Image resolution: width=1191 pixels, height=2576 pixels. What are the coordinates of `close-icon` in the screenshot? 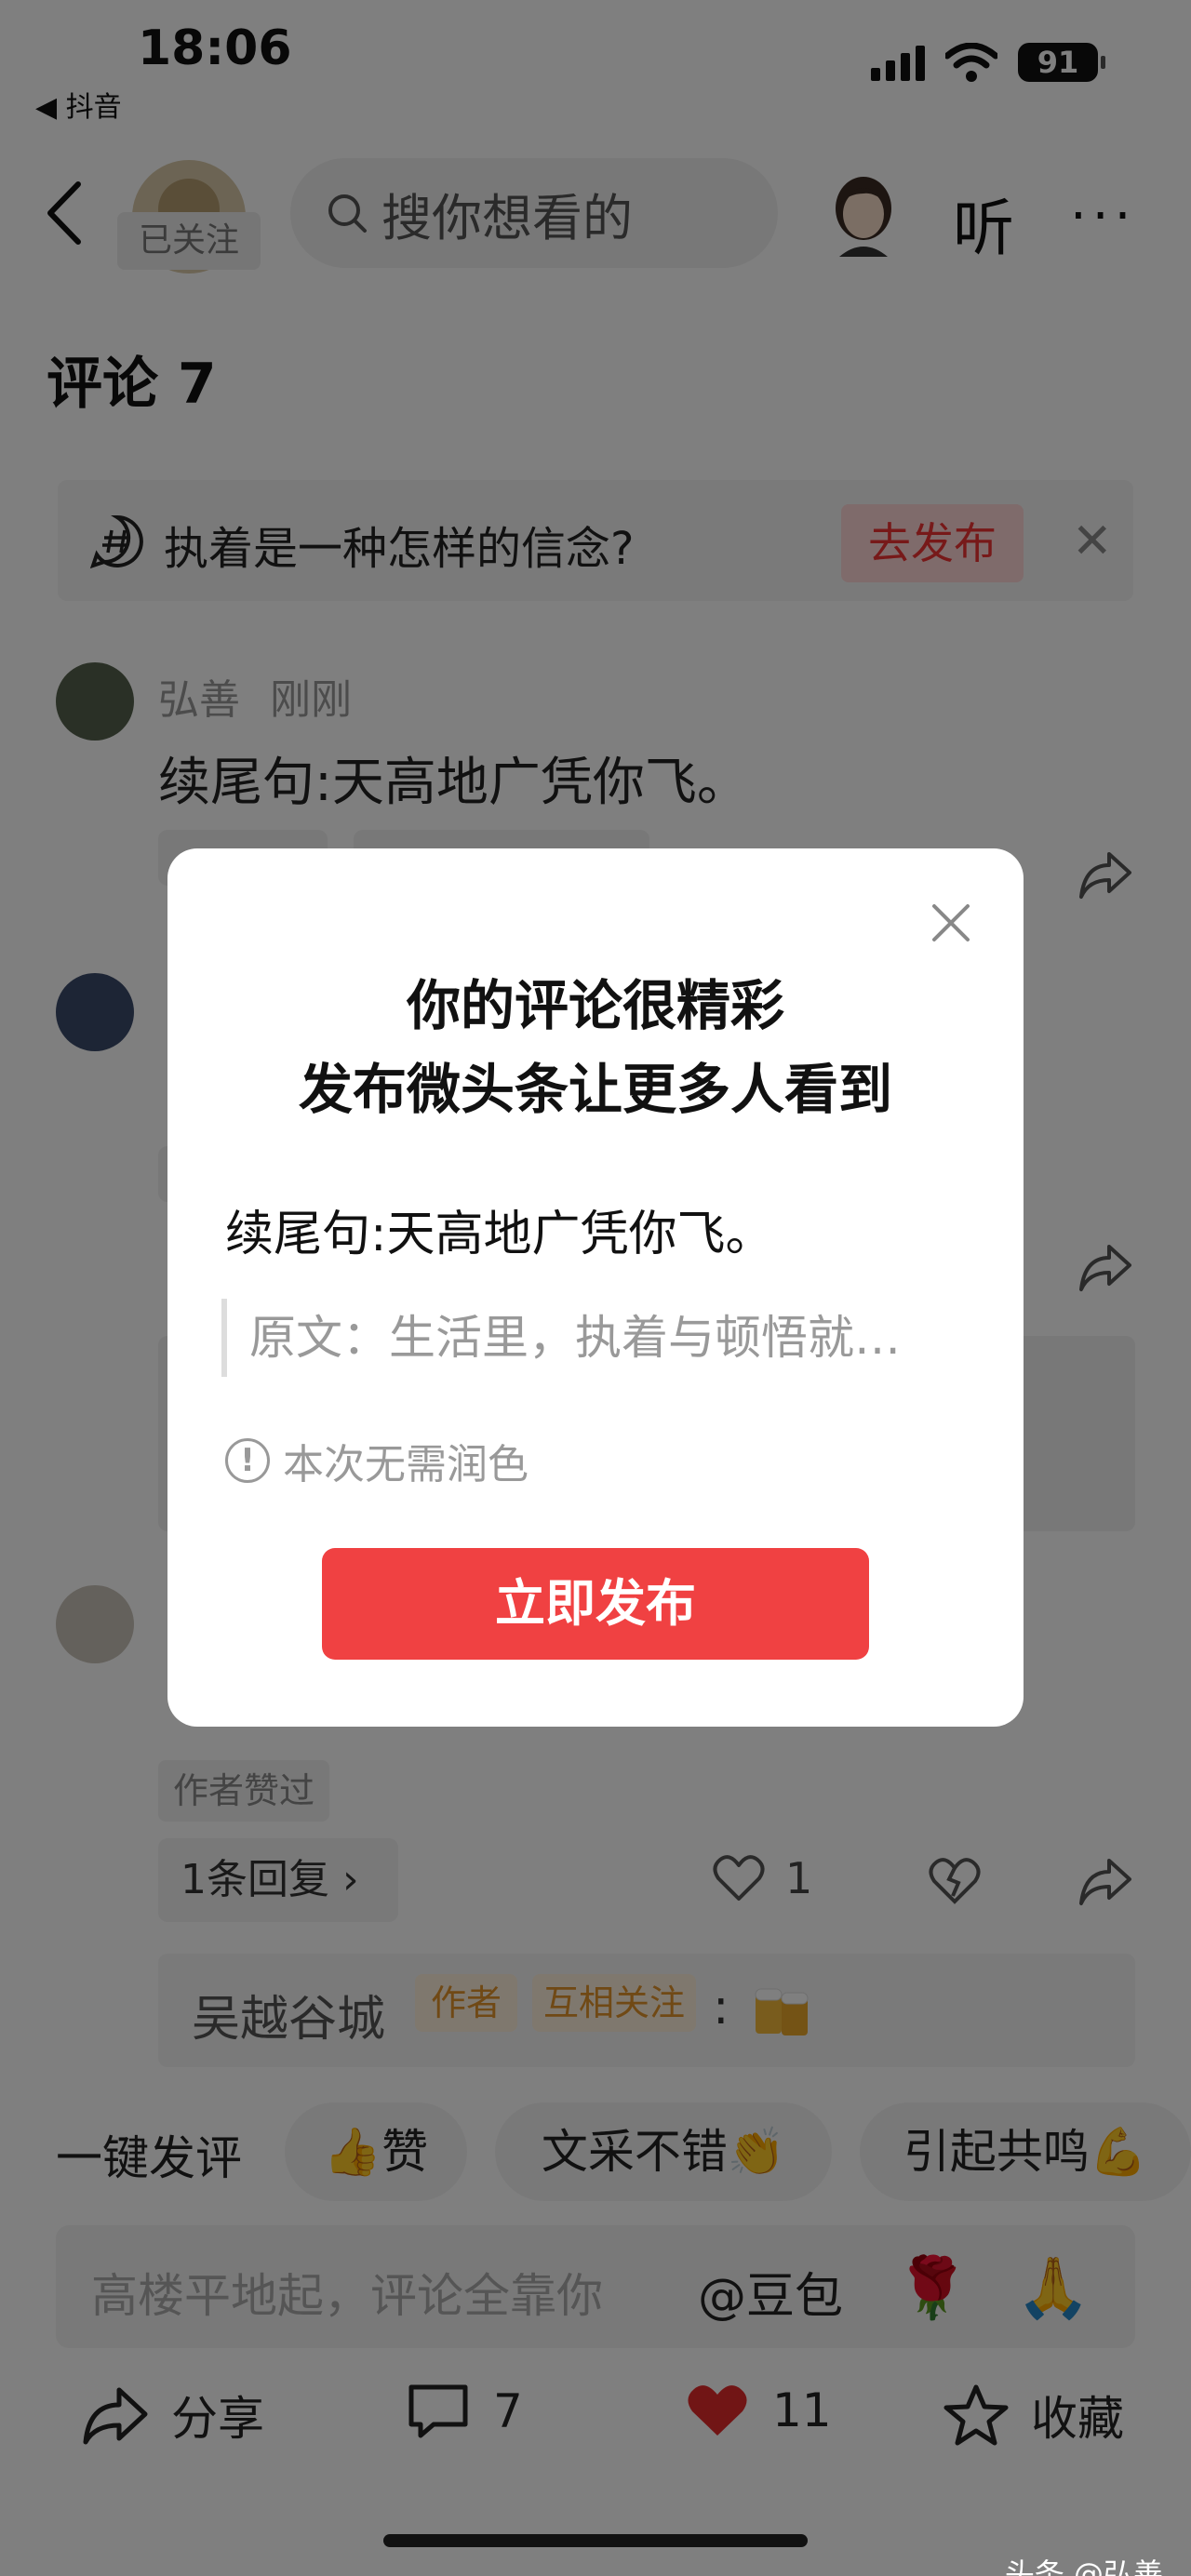 It's located at (951, 923).